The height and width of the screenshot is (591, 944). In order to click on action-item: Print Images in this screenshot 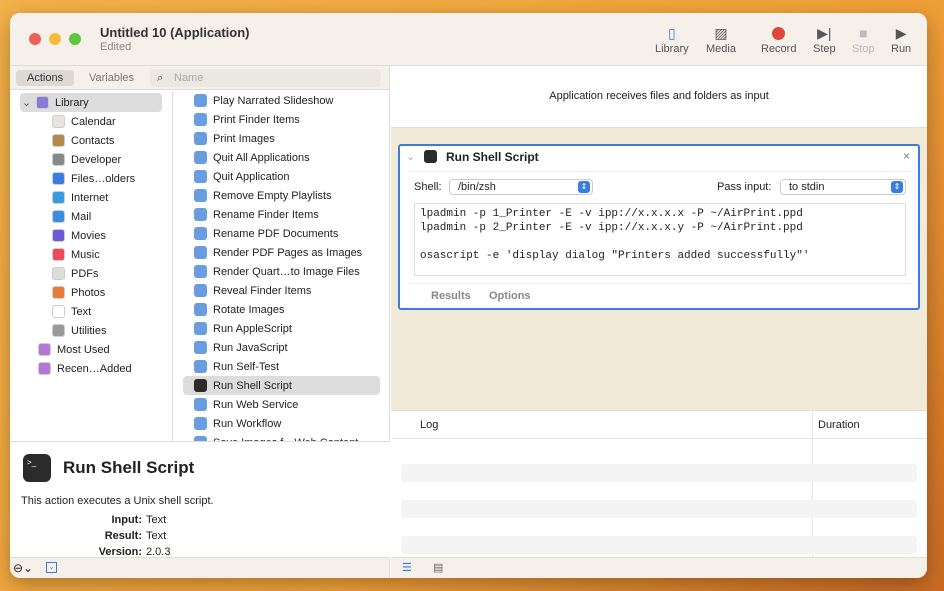, I will do `click(281, 138)`.